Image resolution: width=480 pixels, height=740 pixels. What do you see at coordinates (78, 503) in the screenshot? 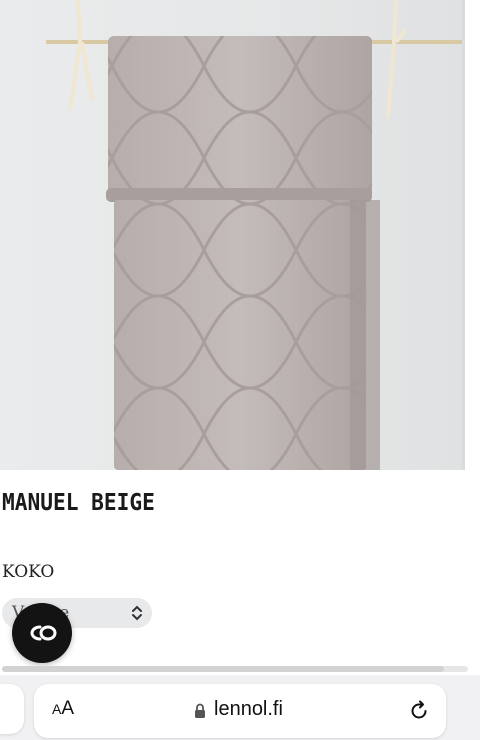
I see `product-title: MANUEL BEIGE` at bounding box center [78, 503].